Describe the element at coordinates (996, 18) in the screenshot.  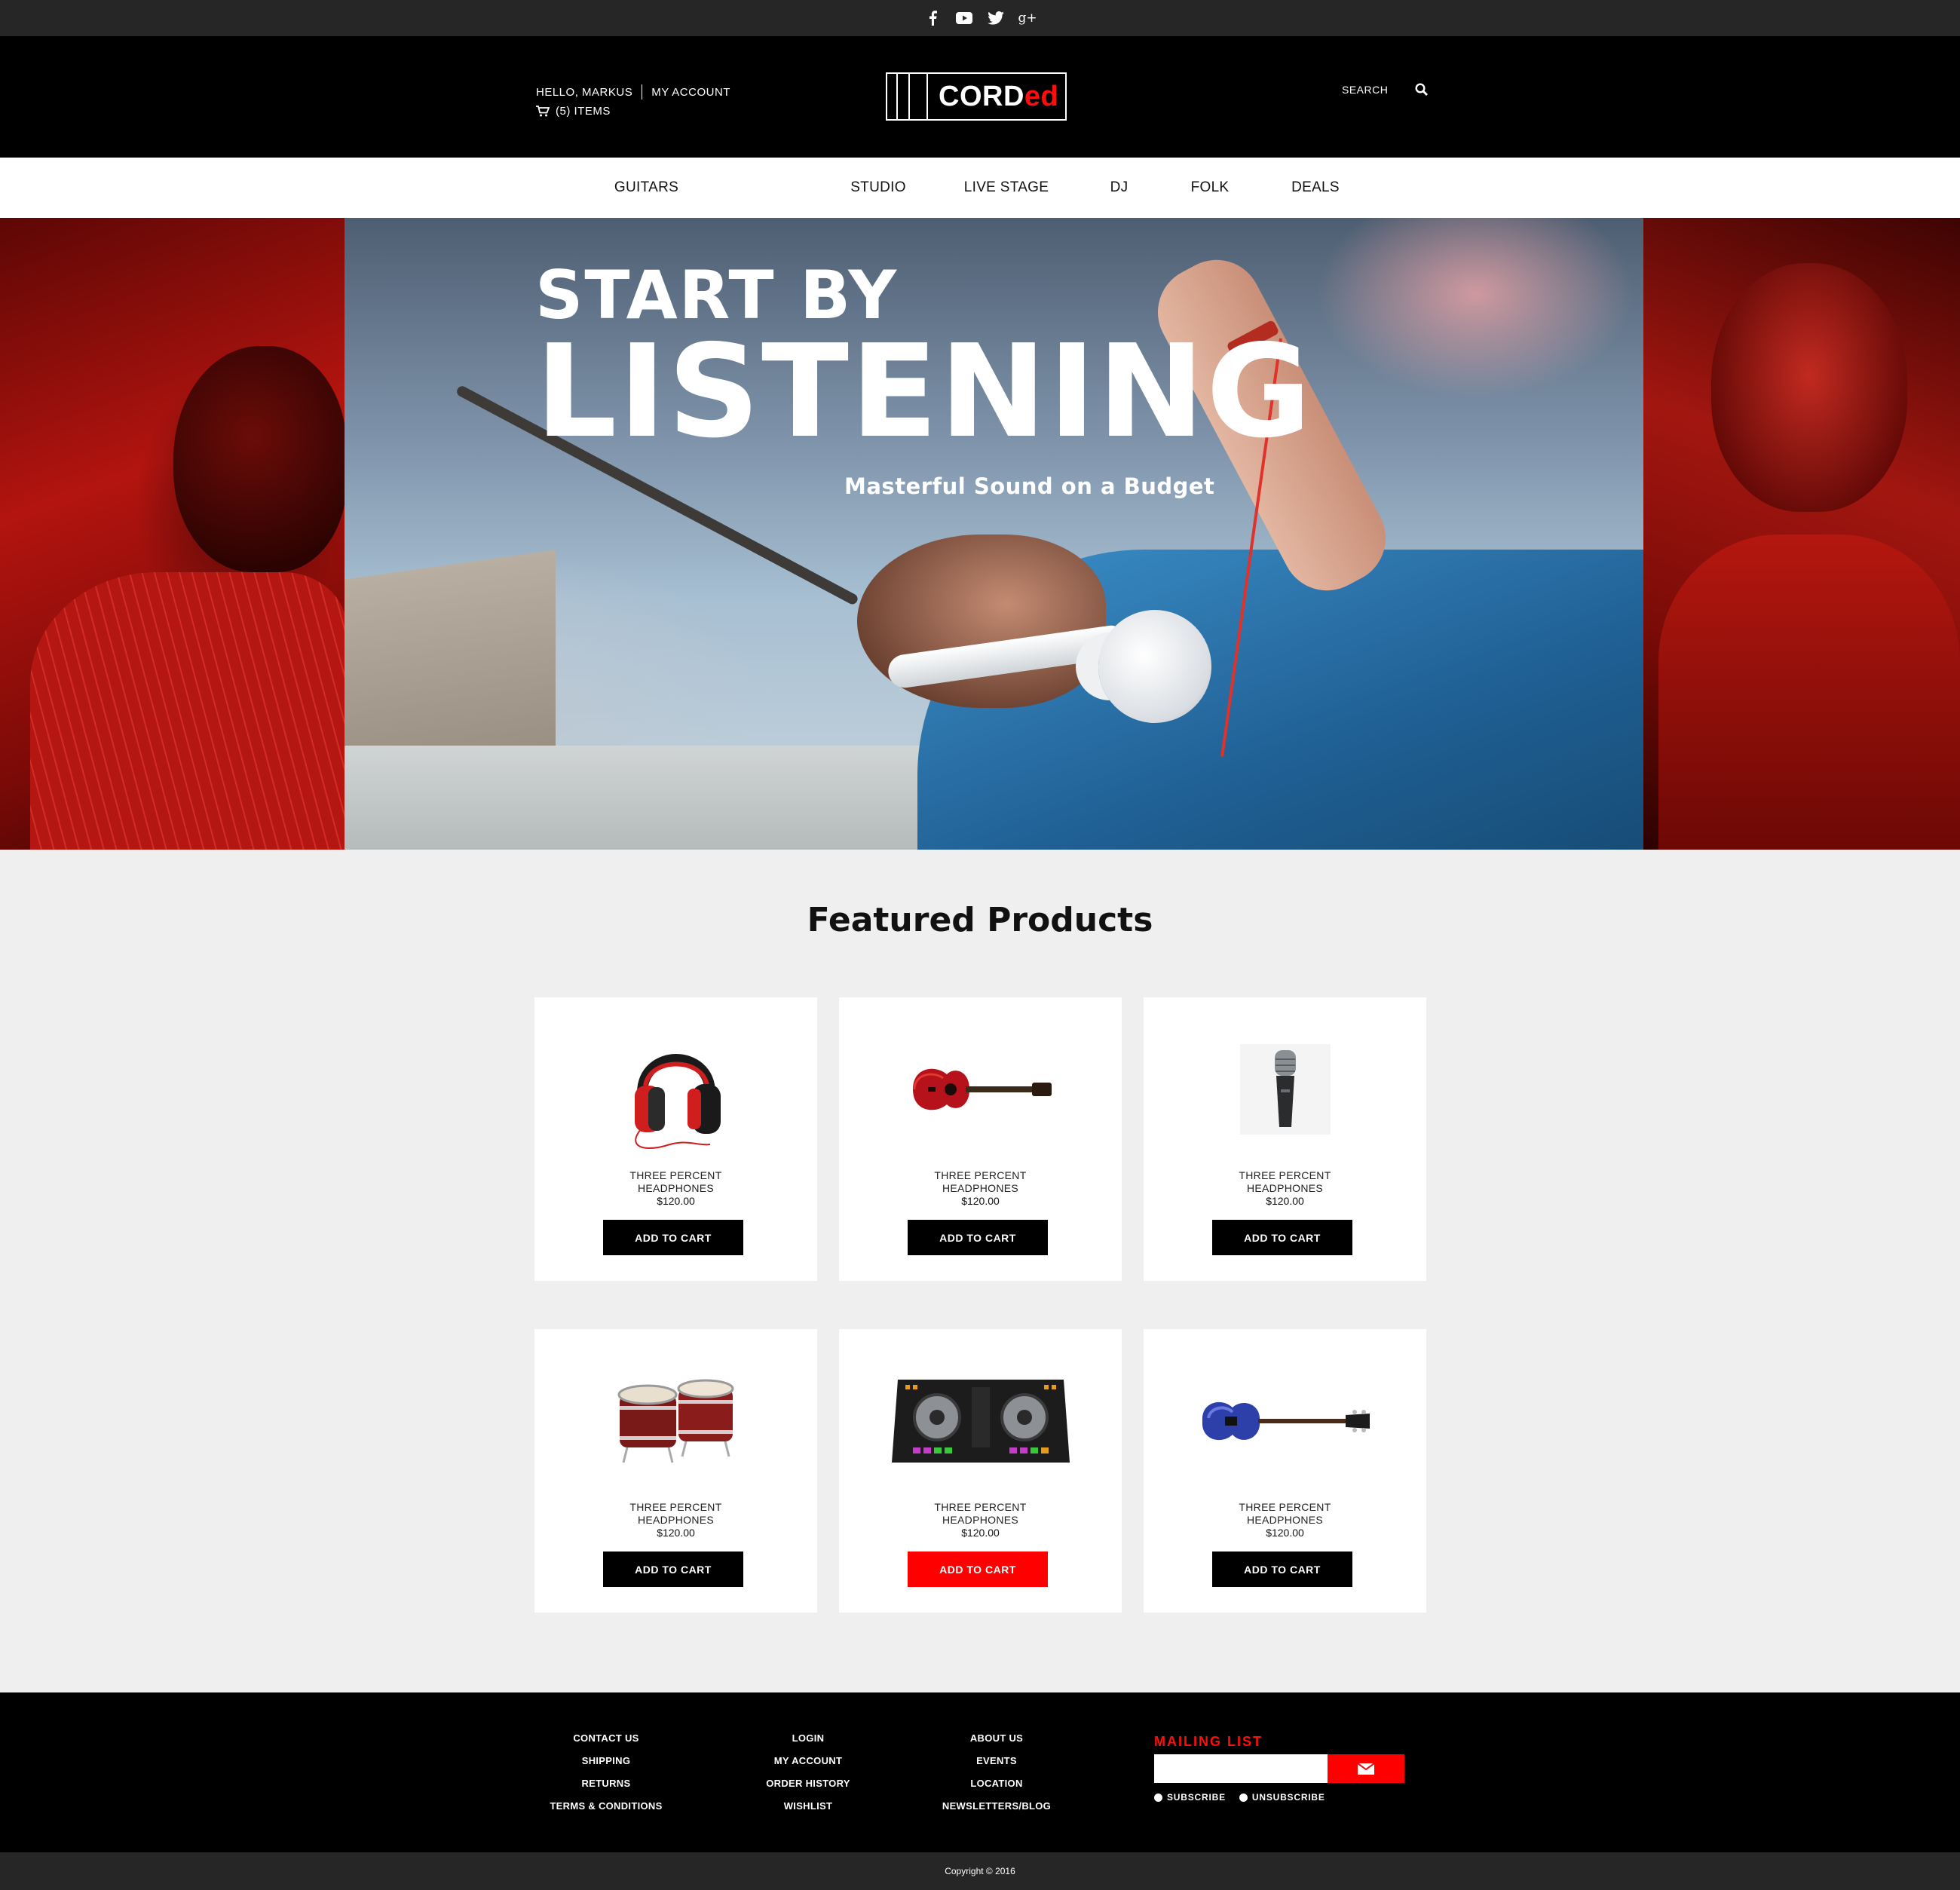
I see `twitter-icon` at that location.